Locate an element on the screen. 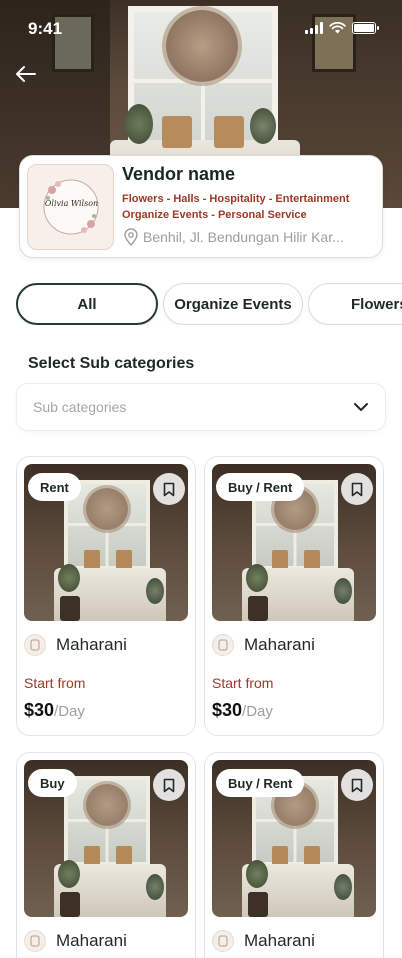  vendor-logo: Olivia Wilson is located at coordinates (70, 207).